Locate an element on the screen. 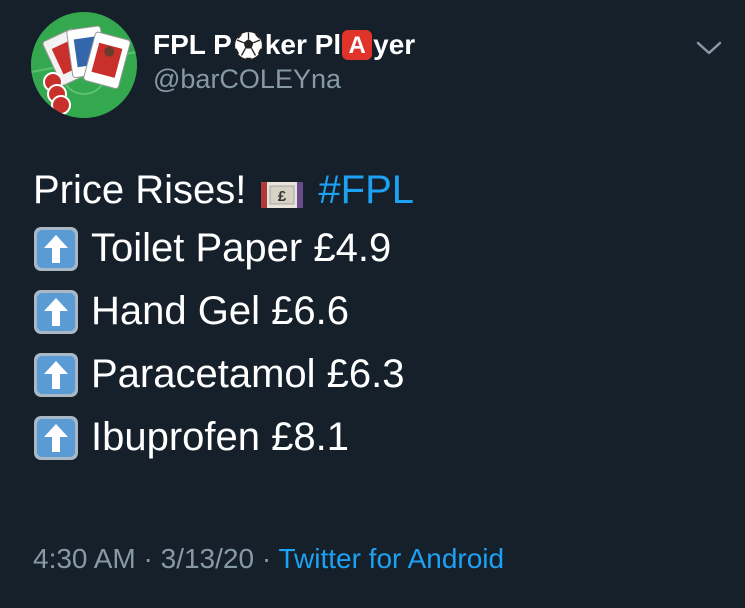  list-item: Toilet Paper £4.9 is located at coordinates (383, 248).